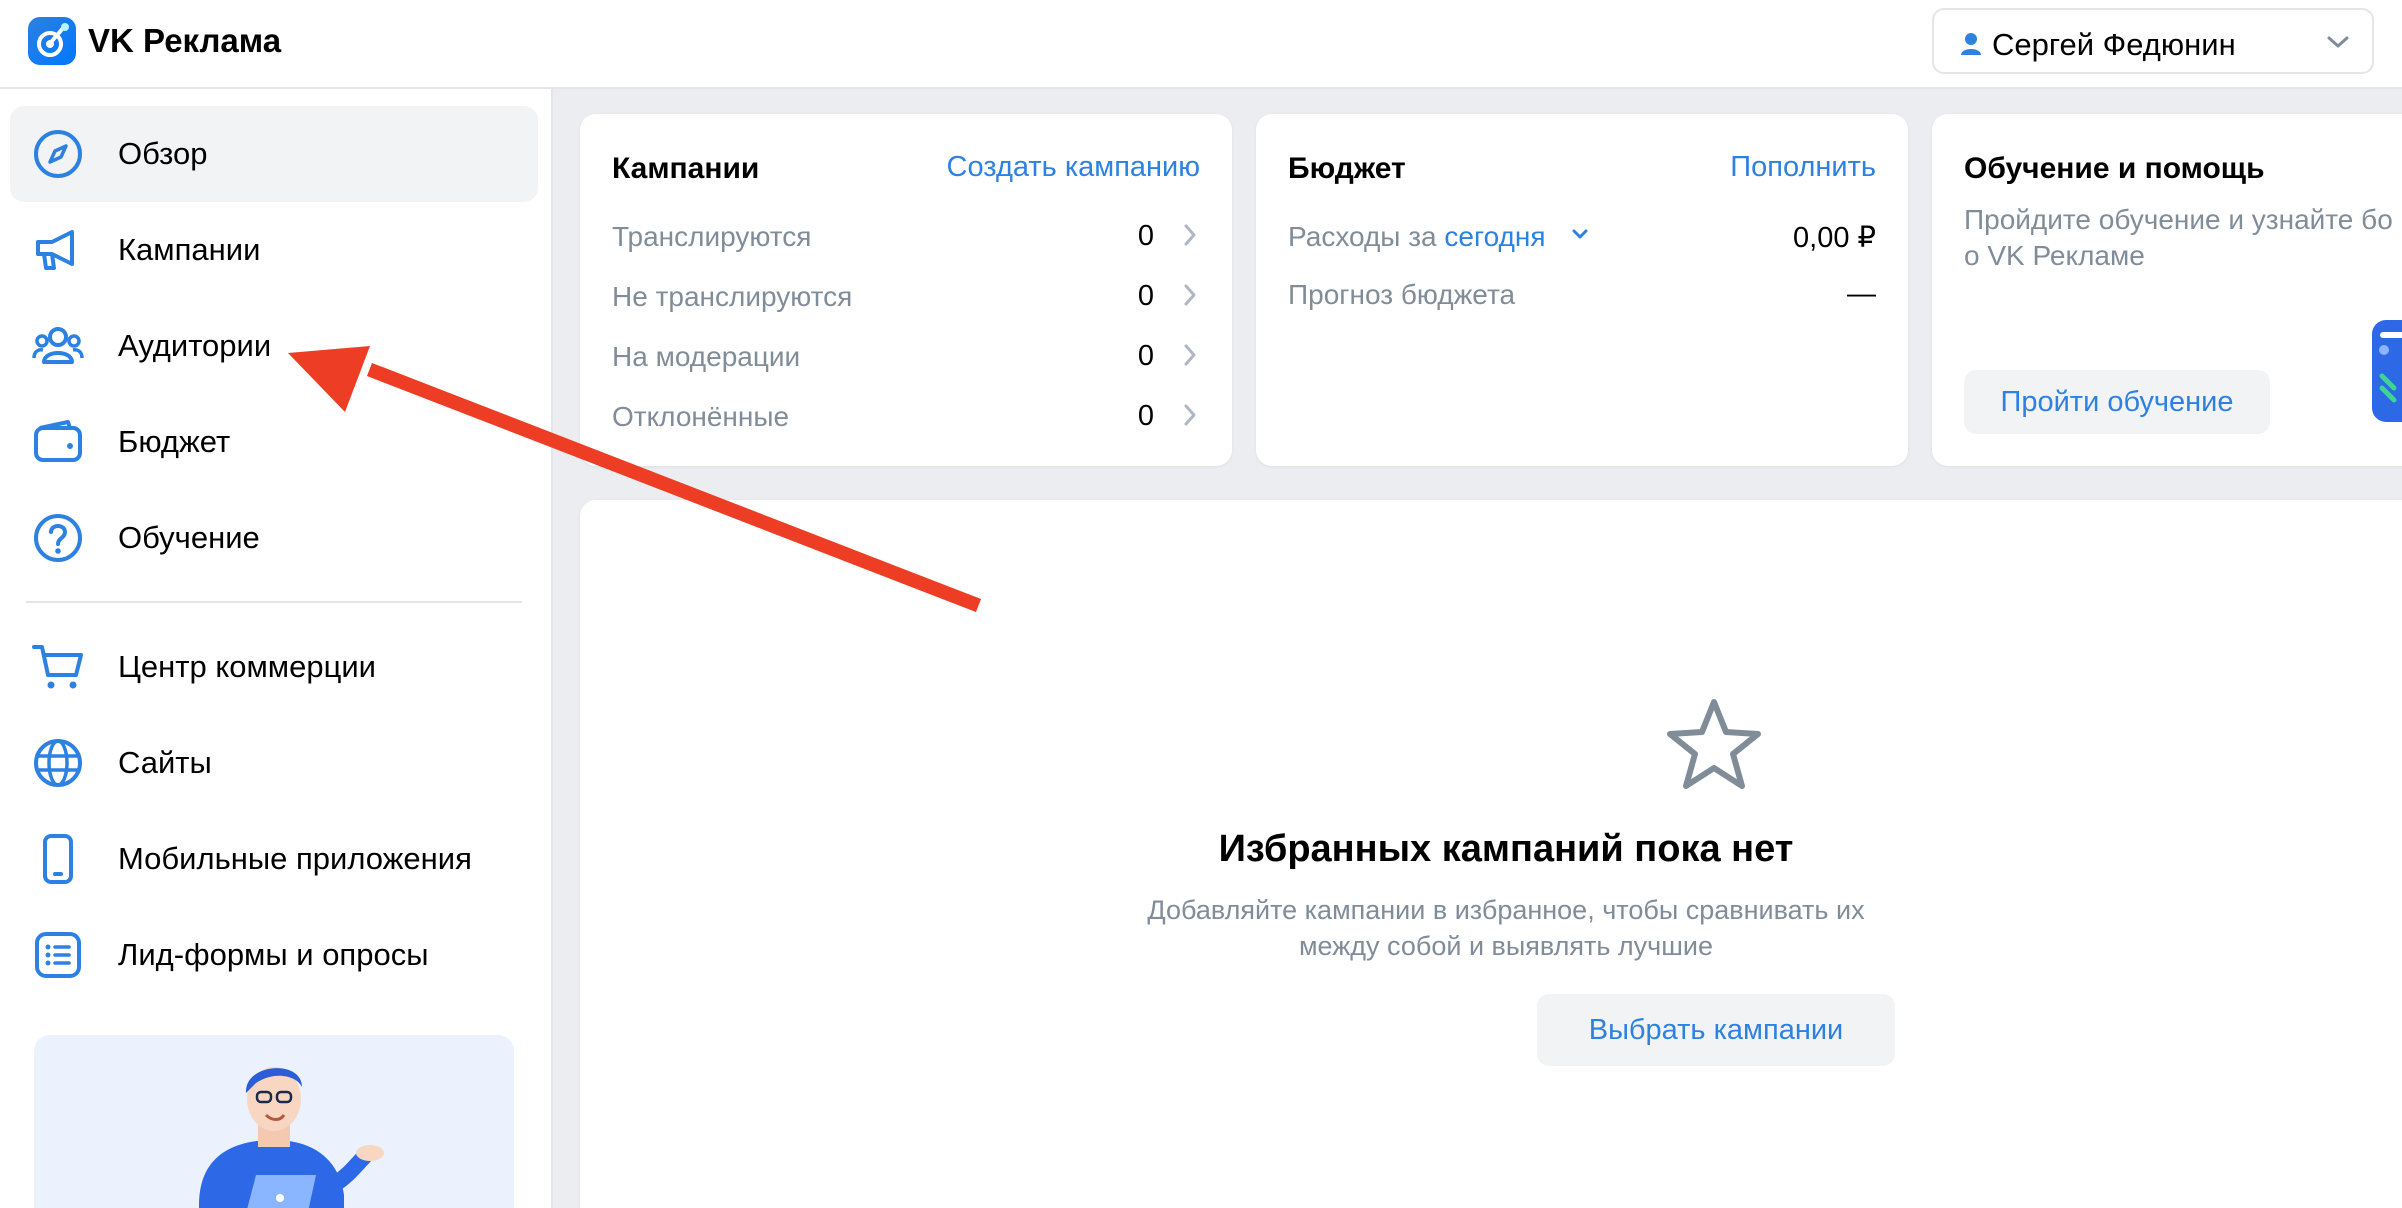 The height and width of the screenshot is (1208, 2402). What do you see at coordinates (184, 41) in the screenshot?
I see `app-title: VK Реклама` at bounding box center [184, 41].